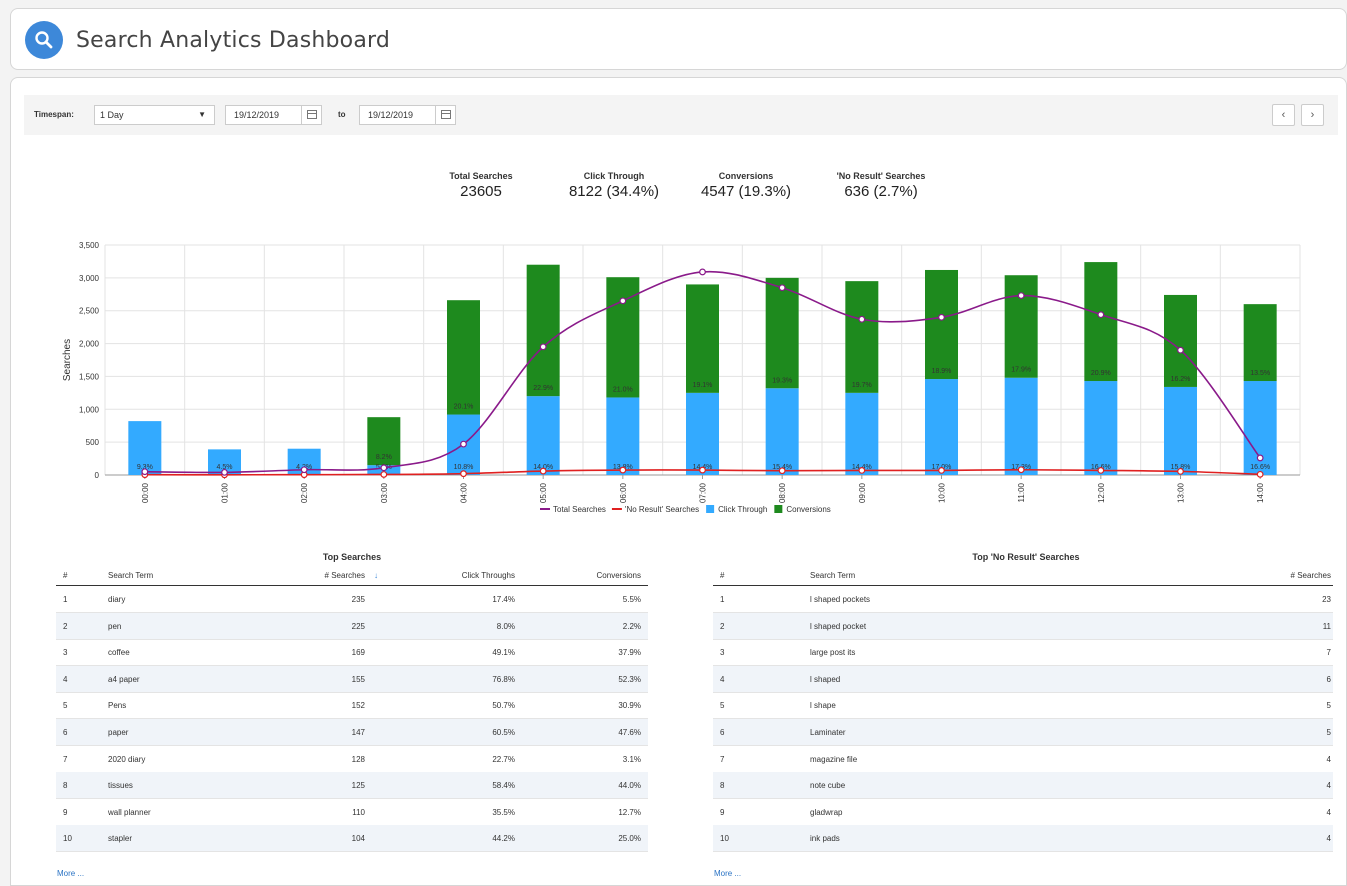 The image size is (1347, 886). I want to click on table-cell: 12.7%, so click(629, 812).